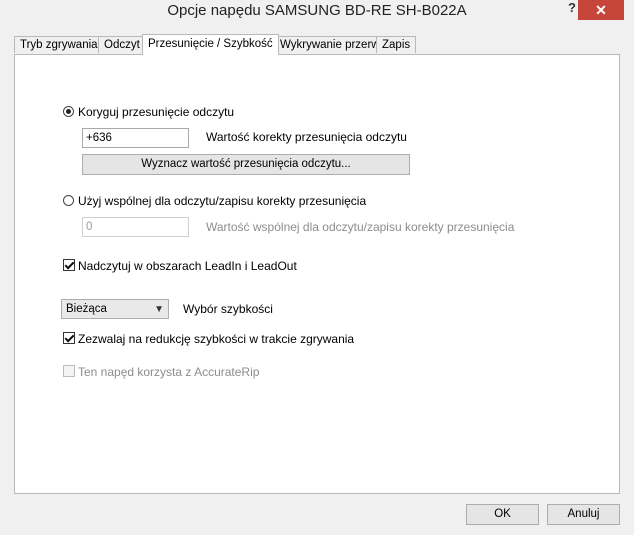 The width and height of the screenshot is (634, 535). Describe the element at coordinates (86, 309) in the screenshot. I see `speed-select-value: Bieżąca` at that location.